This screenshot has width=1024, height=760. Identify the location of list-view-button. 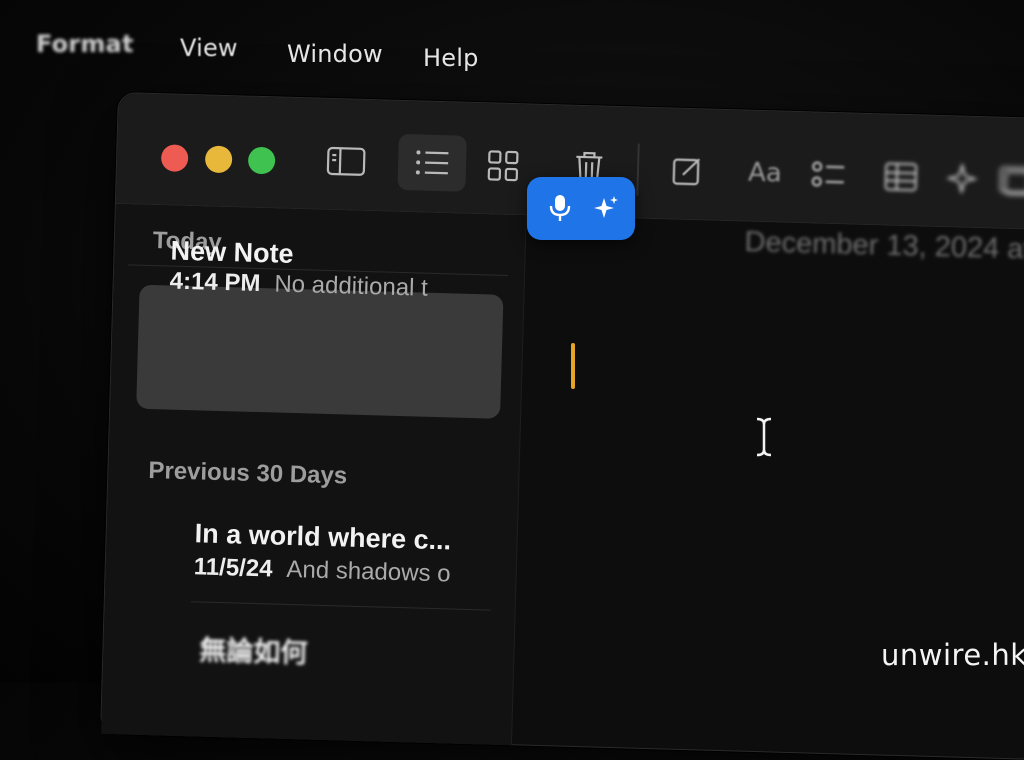
(432, 163).